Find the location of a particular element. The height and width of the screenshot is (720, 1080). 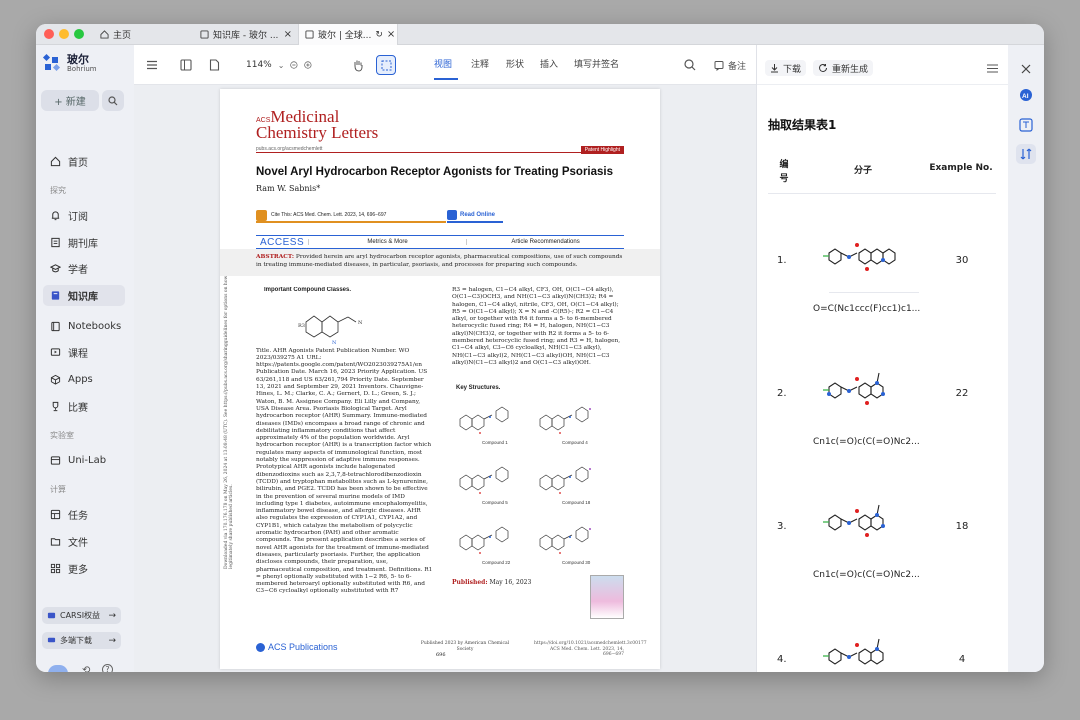

journal-url: pubs.acs.org/acsmedchemlett is located at coordinates (440, 149).